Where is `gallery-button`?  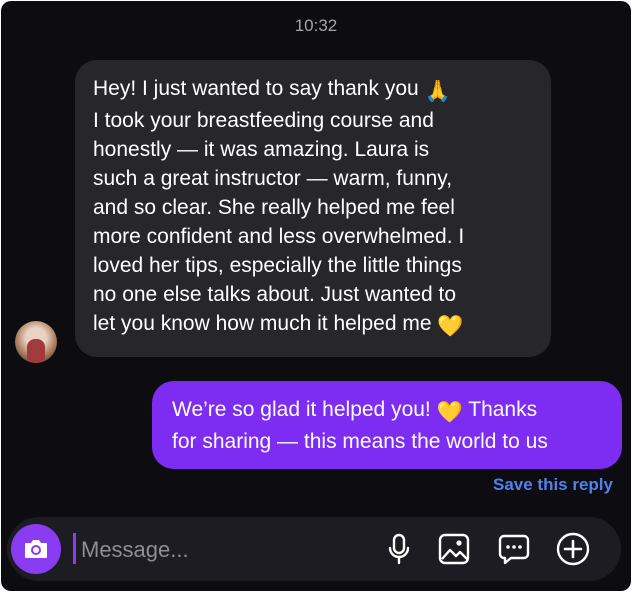
gallery-button is located at coordinates (454, 549).